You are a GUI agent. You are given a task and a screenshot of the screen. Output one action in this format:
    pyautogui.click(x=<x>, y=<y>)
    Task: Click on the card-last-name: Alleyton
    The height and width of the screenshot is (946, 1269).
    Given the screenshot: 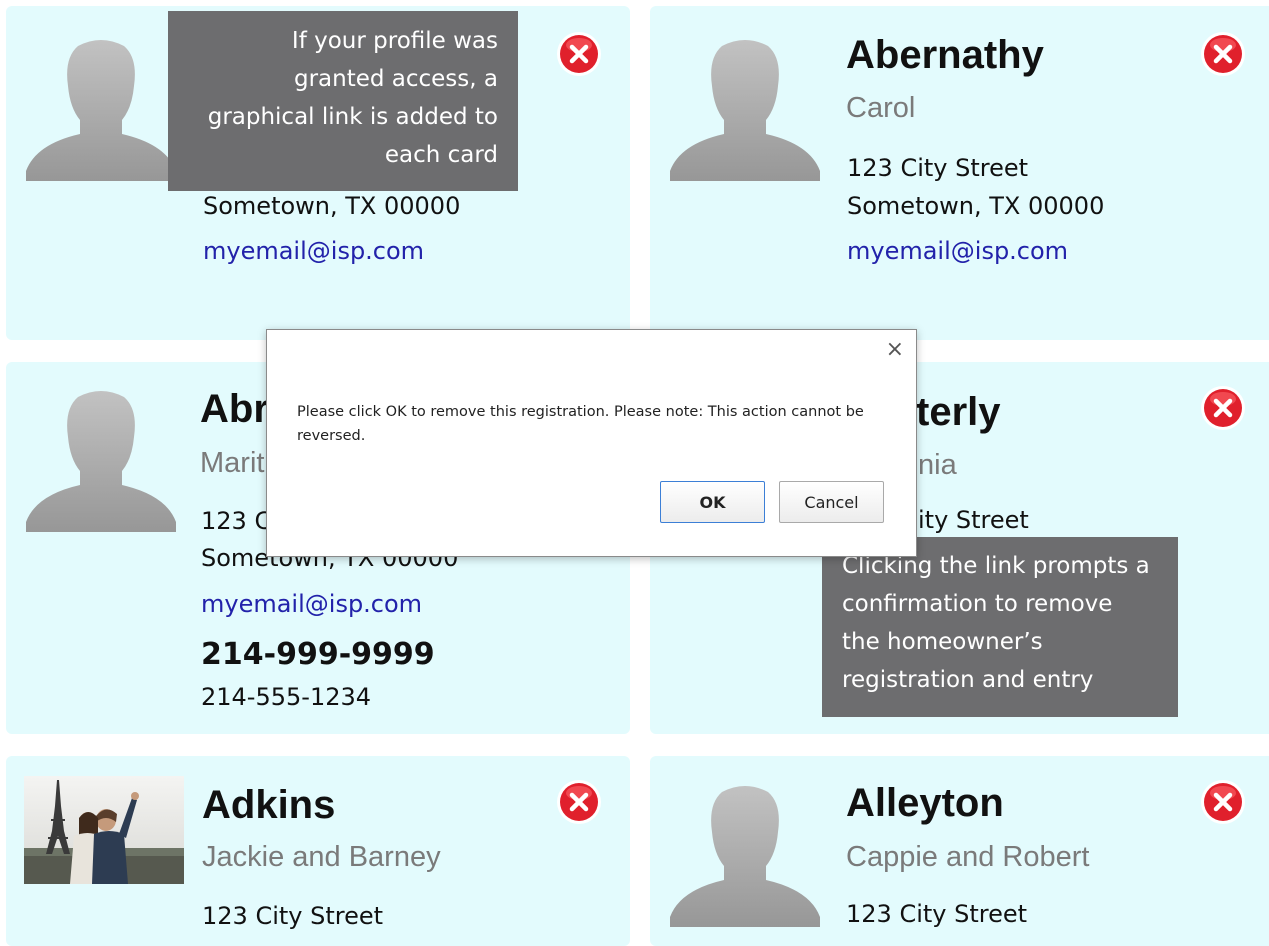 What is the action you would take?
    pyautogui.click(x=925, y=803)
    